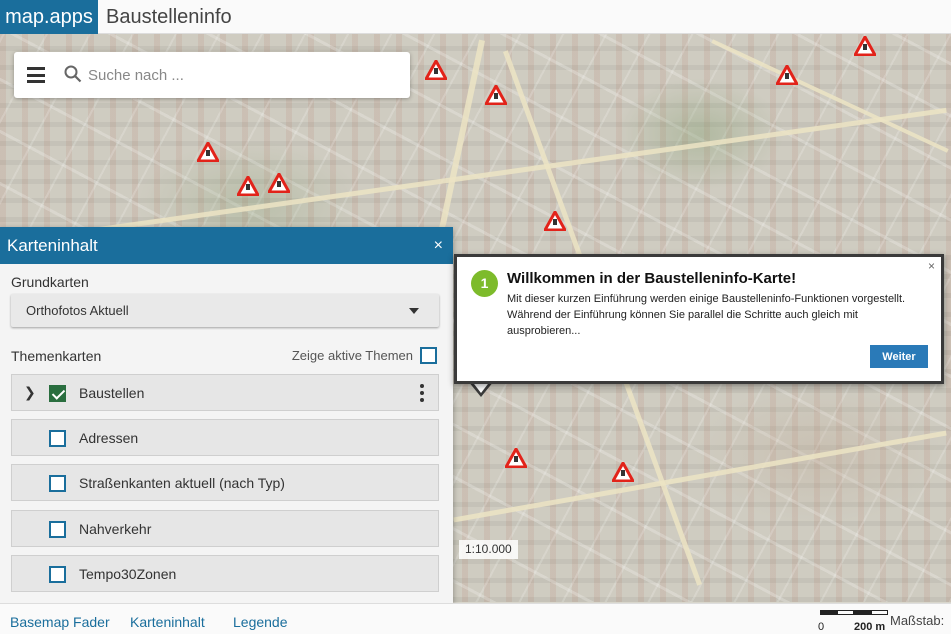 This screenshot has height=634, width=951. I want to click on brand-logo: map.apps, so click(49, 17).